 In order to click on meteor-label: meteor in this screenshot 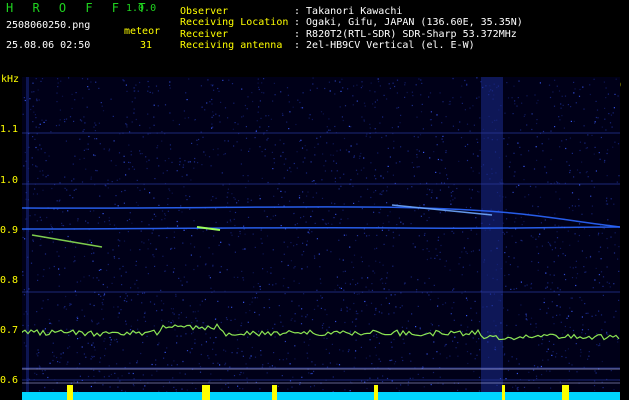, I will do `click(142, 31)`.